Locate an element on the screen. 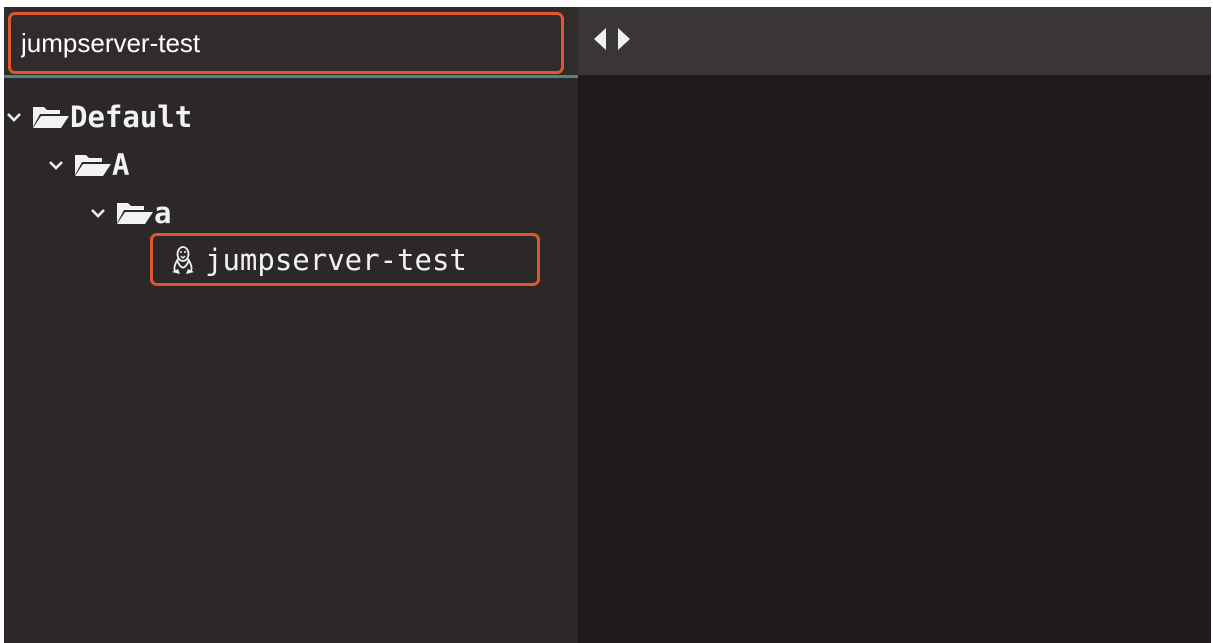 The height and width of the screenshot is (643, 1213). tree-node-label: a is located at coordinates (163, 213).